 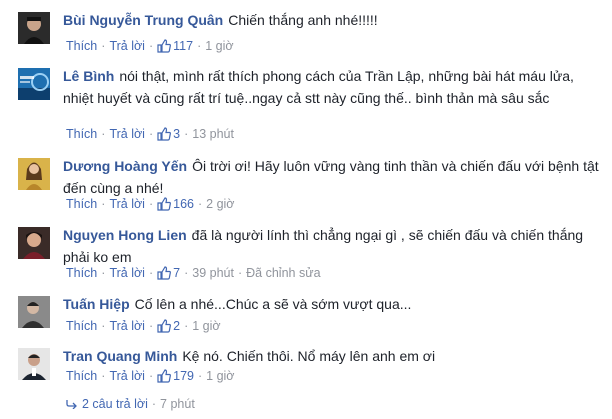 I want to click on replies-link: 2 câu trả lời · 7 phút, so click(x=130, y=404).